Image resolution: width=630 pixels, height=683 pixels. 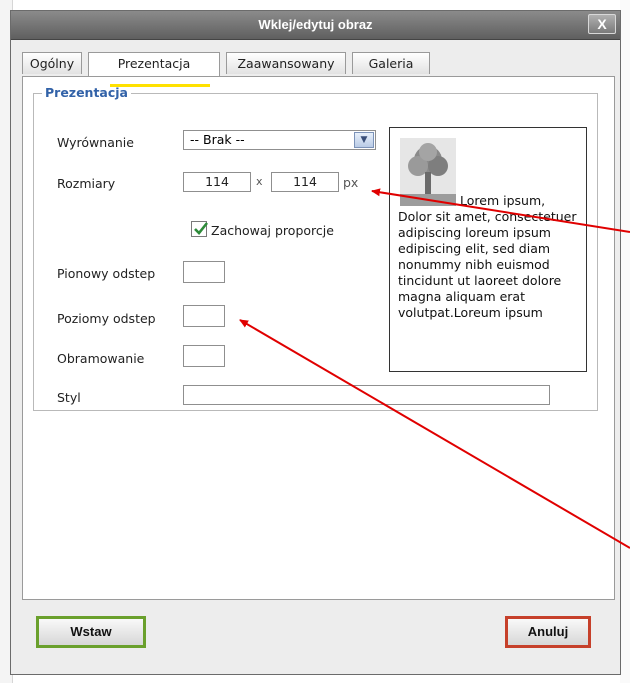 What do you see at coordinates (101, 358) in the screenshot?
I see `border-label: Obramowanie` at bounding box center [101, 358].